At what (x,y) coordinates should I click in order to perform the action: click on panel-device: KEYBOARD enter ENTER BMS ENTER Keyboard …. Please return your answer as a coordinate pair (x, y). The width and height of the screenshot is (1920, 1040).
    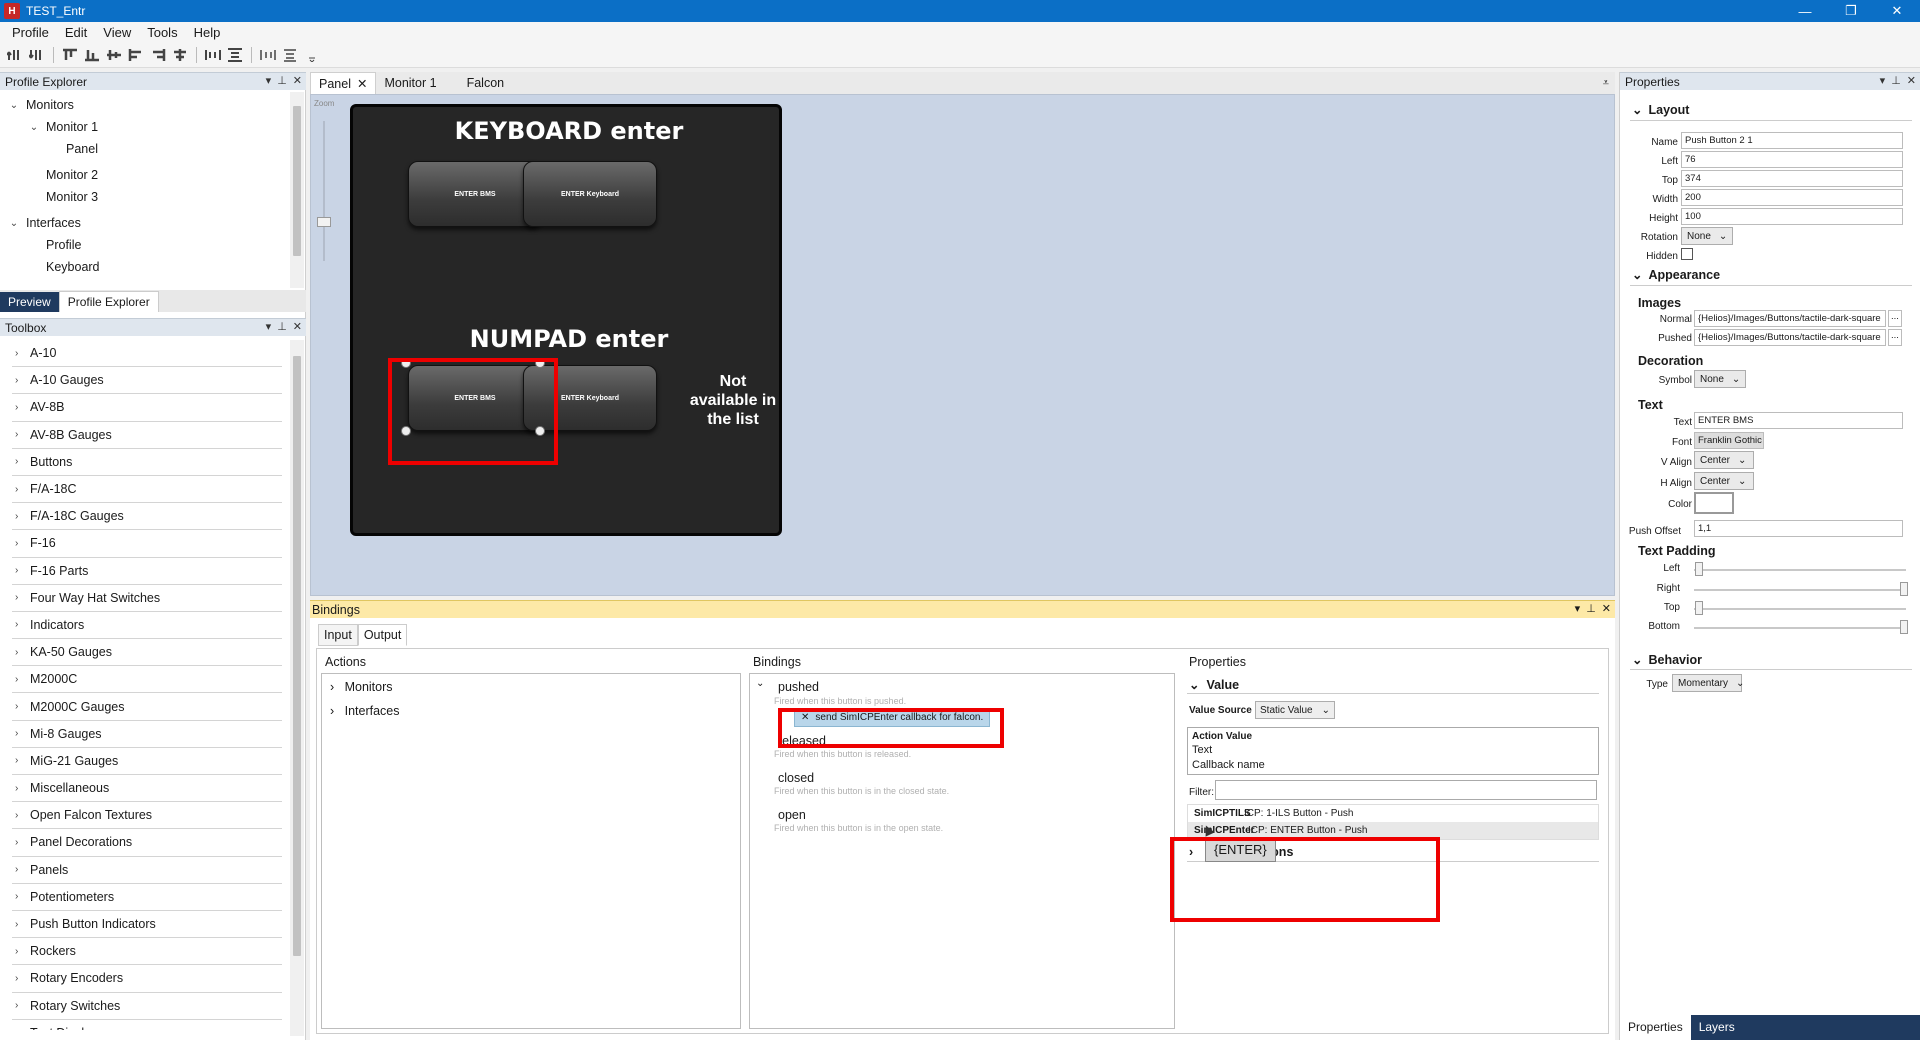
    Looking at the image, I should click on (566, 320).